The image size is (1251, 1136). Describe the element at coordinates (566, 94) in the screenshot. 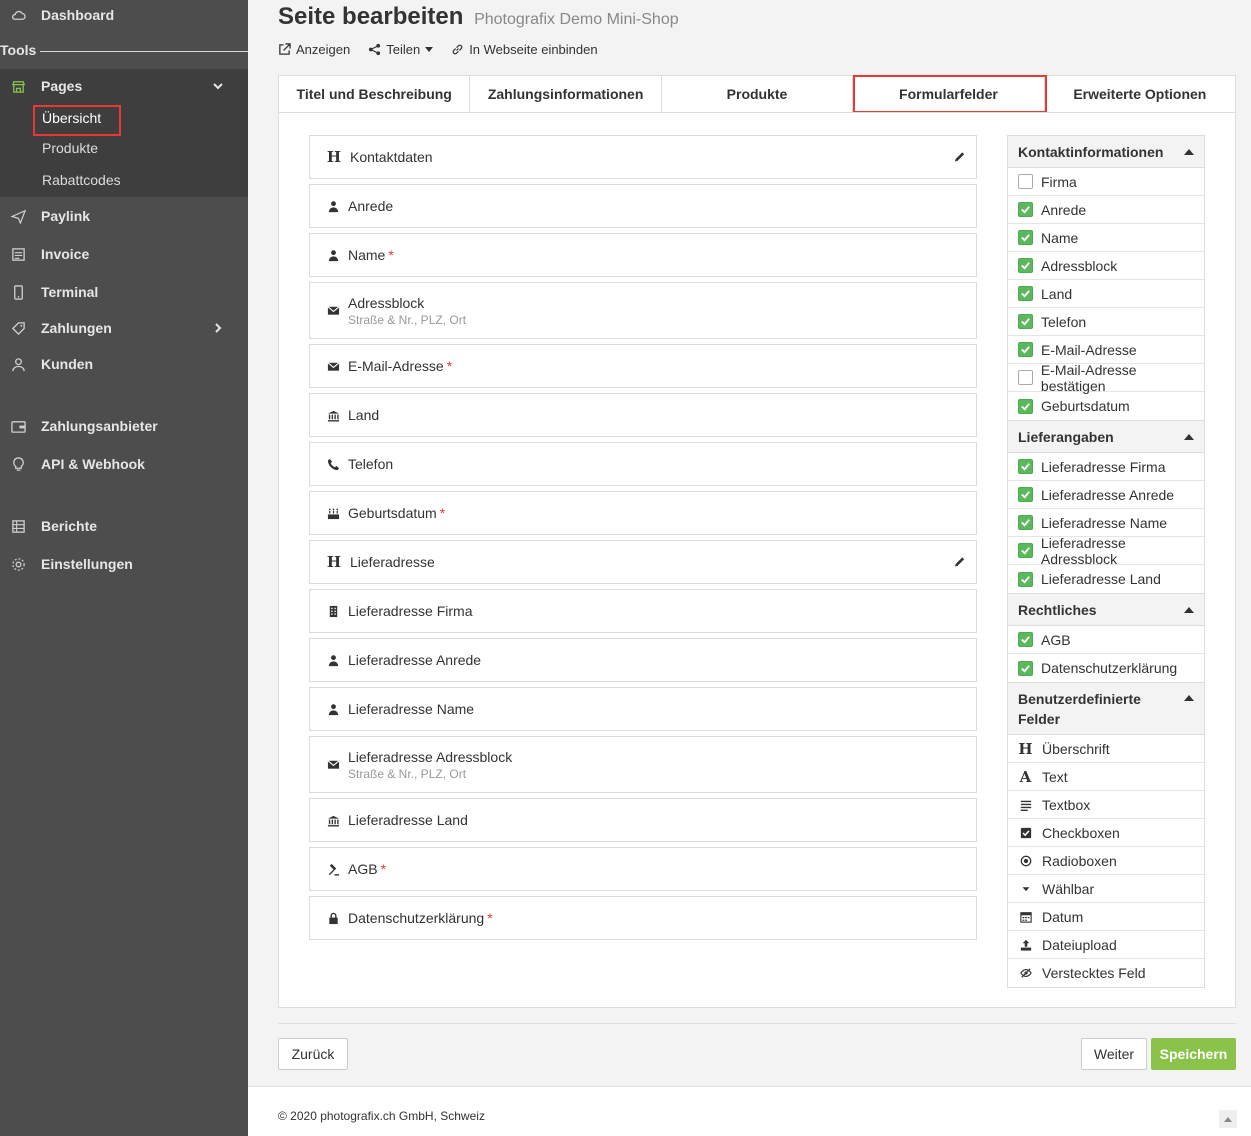

I see `tab-zahlungsinformationen: Zahlungsinformationen` at that location.